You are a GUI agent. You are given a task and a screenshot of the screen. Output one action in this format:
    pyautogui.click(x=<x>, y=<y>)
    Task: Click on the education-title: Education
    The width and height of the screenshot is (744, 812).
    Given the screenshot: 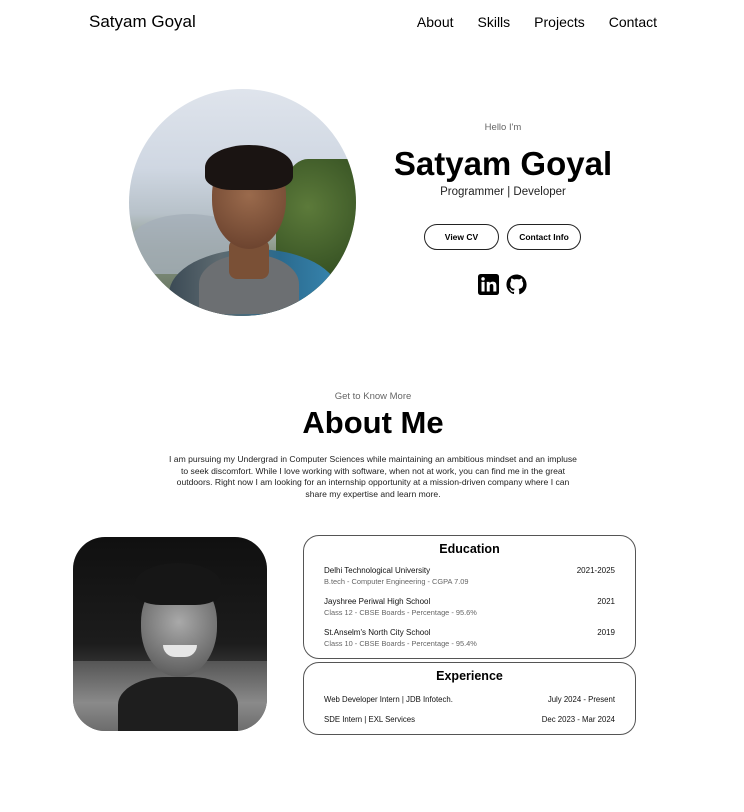 What is the action you would take?
    pyautogui.click(x=469, y=549)
    